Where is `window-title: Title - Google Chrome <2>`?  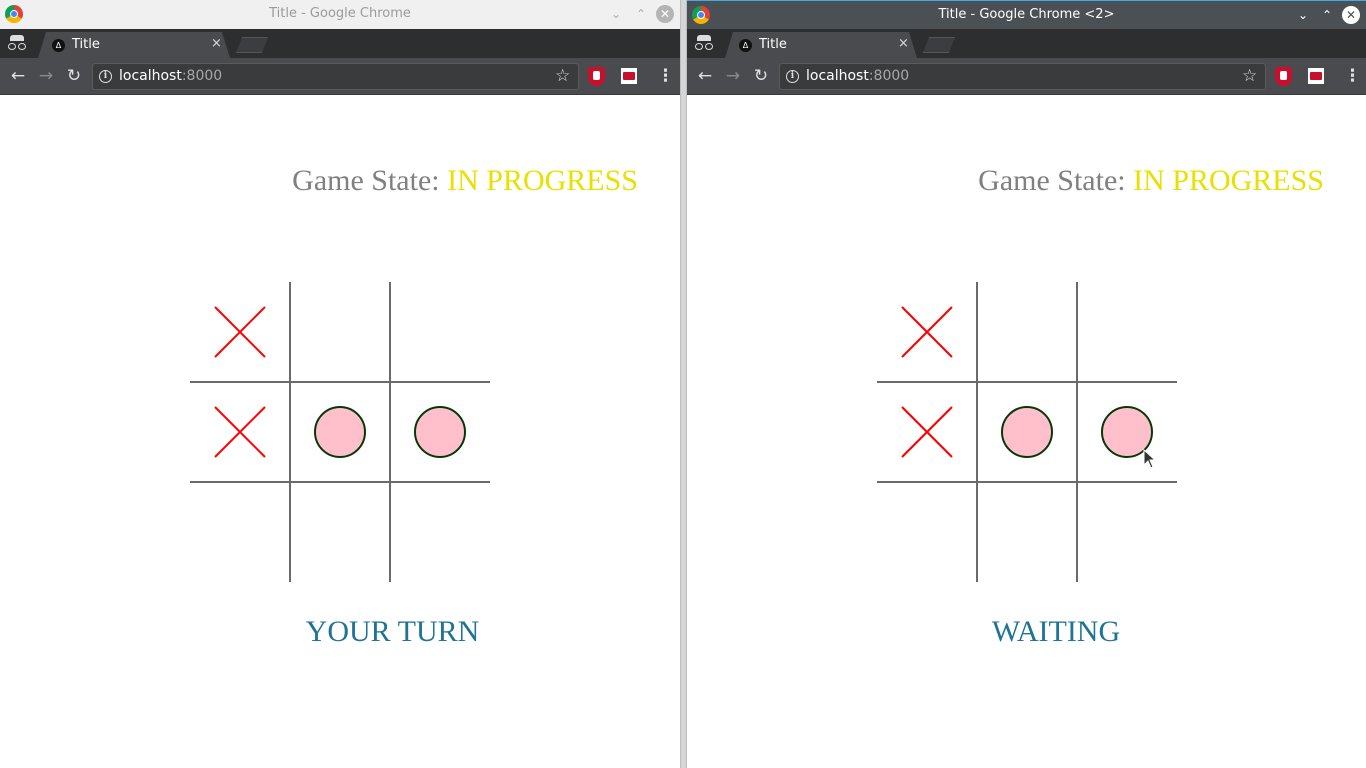 window-title: Title - Google Chrome <2> is located at coordinates (1026, 14).